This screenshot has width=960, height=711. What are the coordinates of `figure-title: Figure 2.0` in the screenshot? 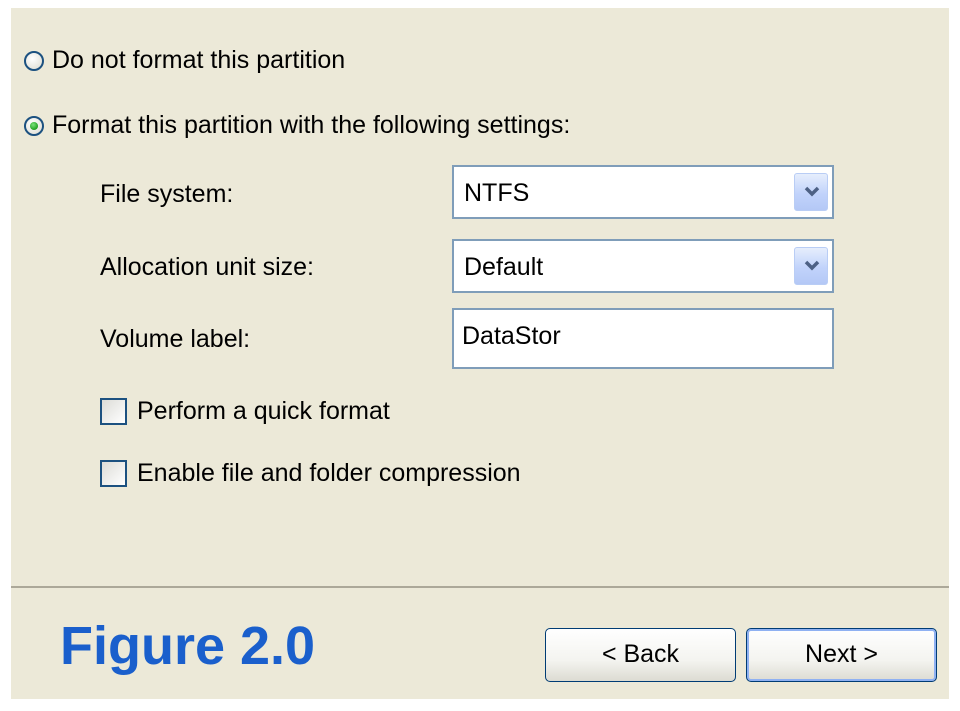 It's located at (188, 646).